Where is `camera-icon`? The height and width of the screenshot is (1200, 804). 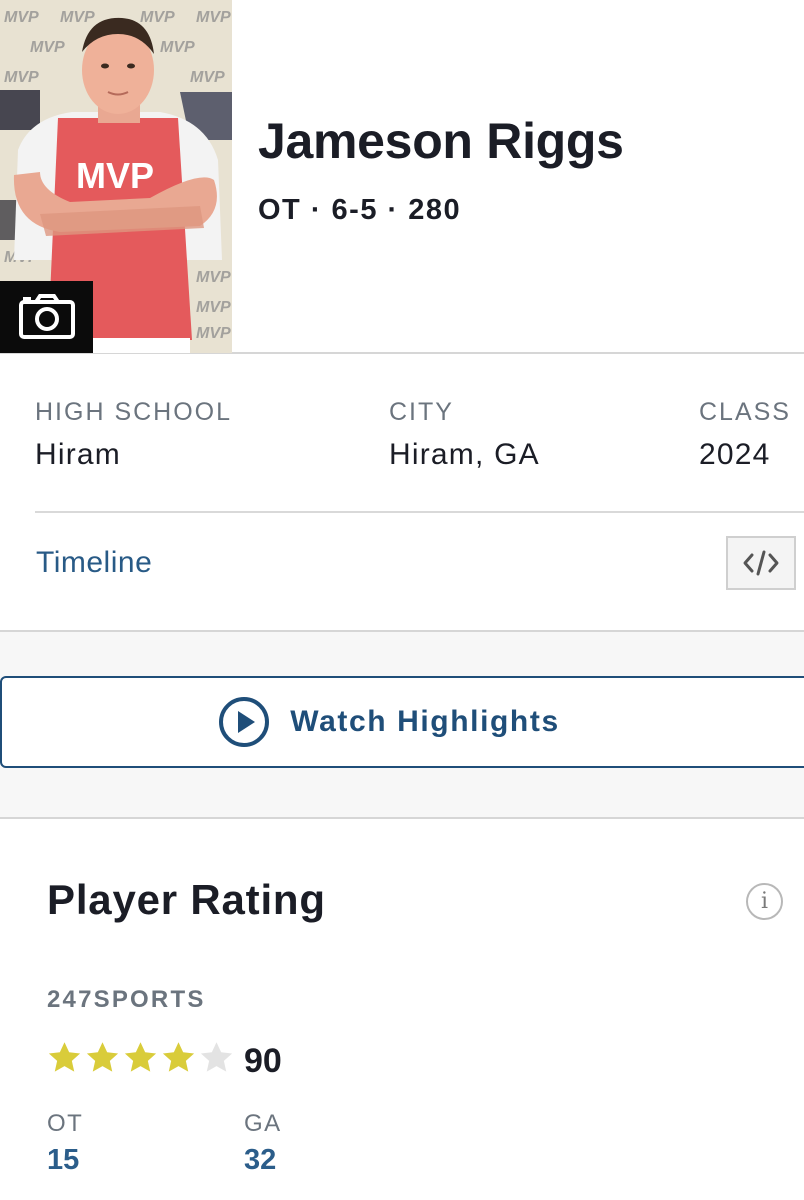
camera-icon is located at coordinates (46, 316).